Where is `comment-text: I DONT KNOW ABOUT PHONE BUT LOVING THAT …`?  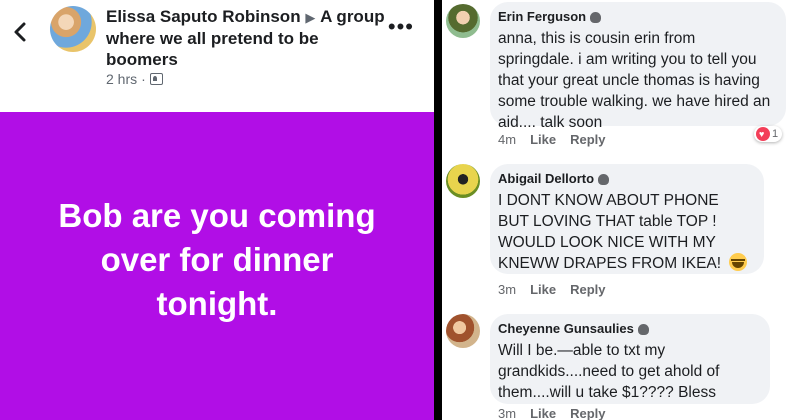
comment-text: I DONT KNOW ABOUT PHONE BUT LOVING THAT … is located at coordinates (625, 232).